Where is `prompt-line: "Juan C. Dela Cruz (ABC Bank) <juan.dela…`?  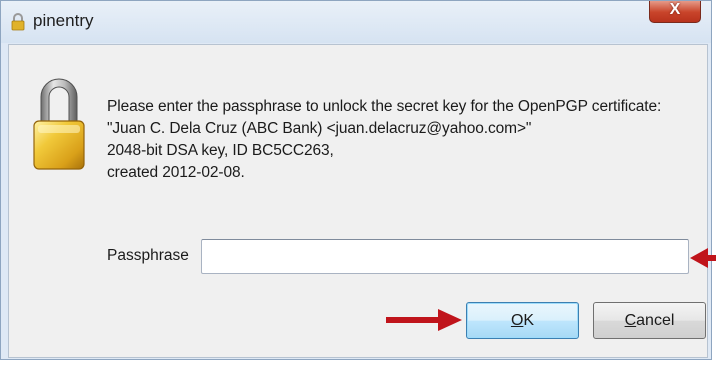 prompt-line: "Juan C. Dela Cruz (ABC Bank) <juan.dela… is located at coordinates (319, 128).